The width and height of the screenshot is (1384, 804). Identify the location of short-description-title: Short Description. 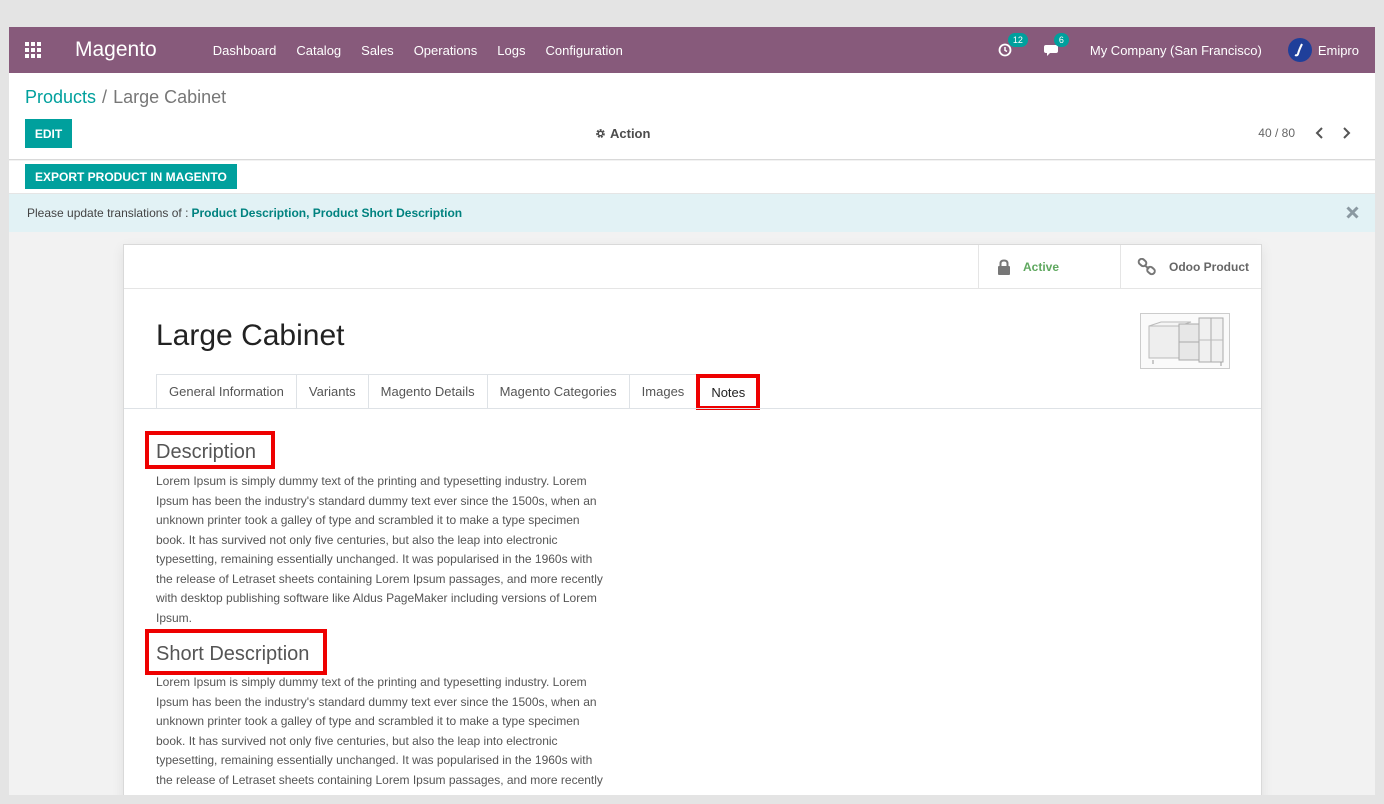
(233, 654).